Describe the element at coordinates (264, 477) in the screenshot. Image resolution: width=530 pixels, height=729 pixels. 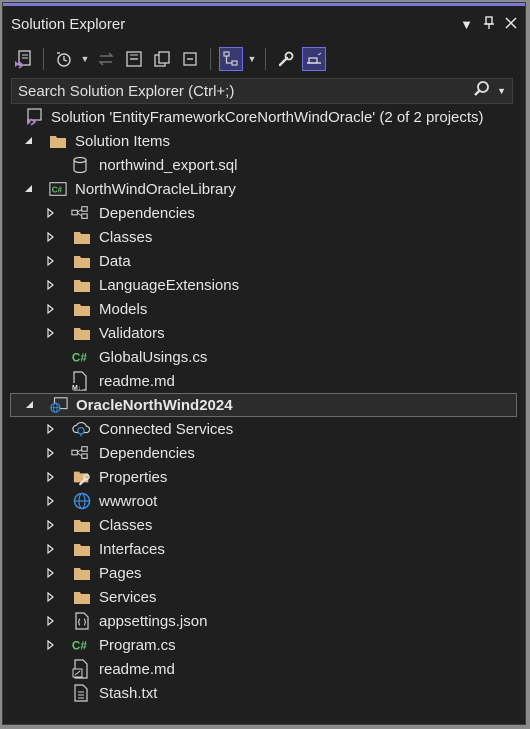
I see `tree-item-properties: Properties` at that location.